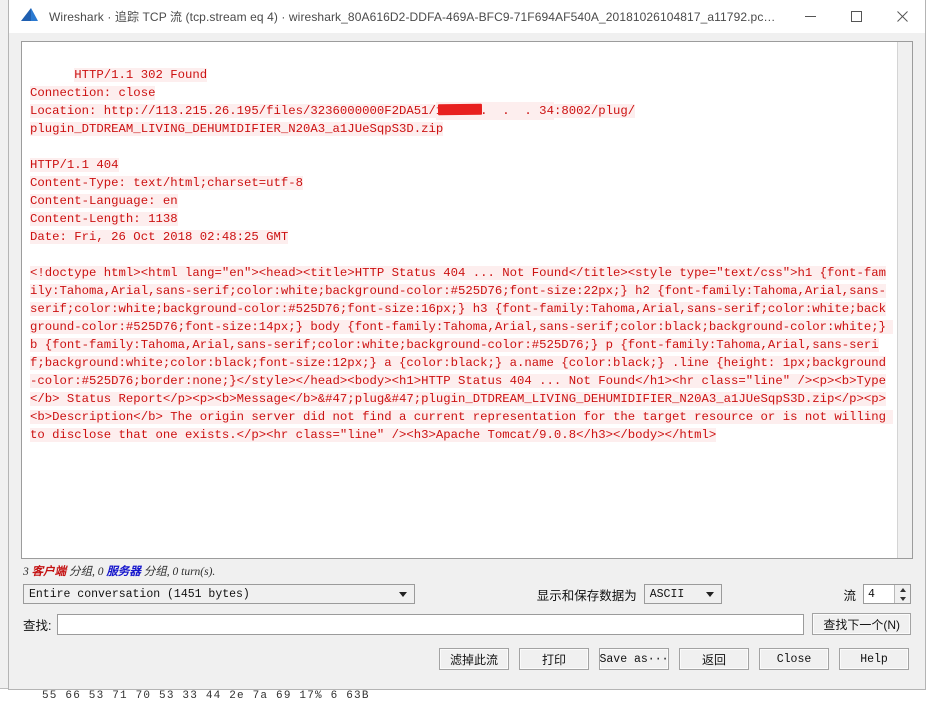 This screenshot has width=926, height=702. Describe the element at coordinates (474, 659) in the screenshot. I see `filter-out-this-stream-button: 滤掉此流` at that location.